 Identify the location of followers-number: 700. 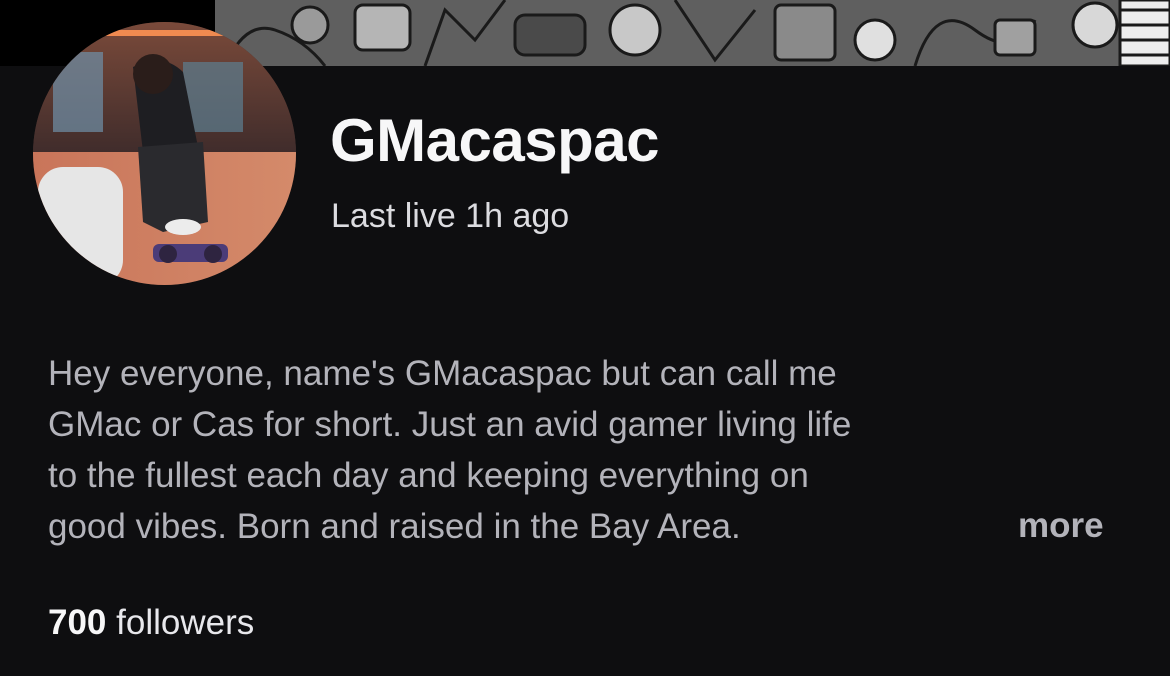
(77, 622).